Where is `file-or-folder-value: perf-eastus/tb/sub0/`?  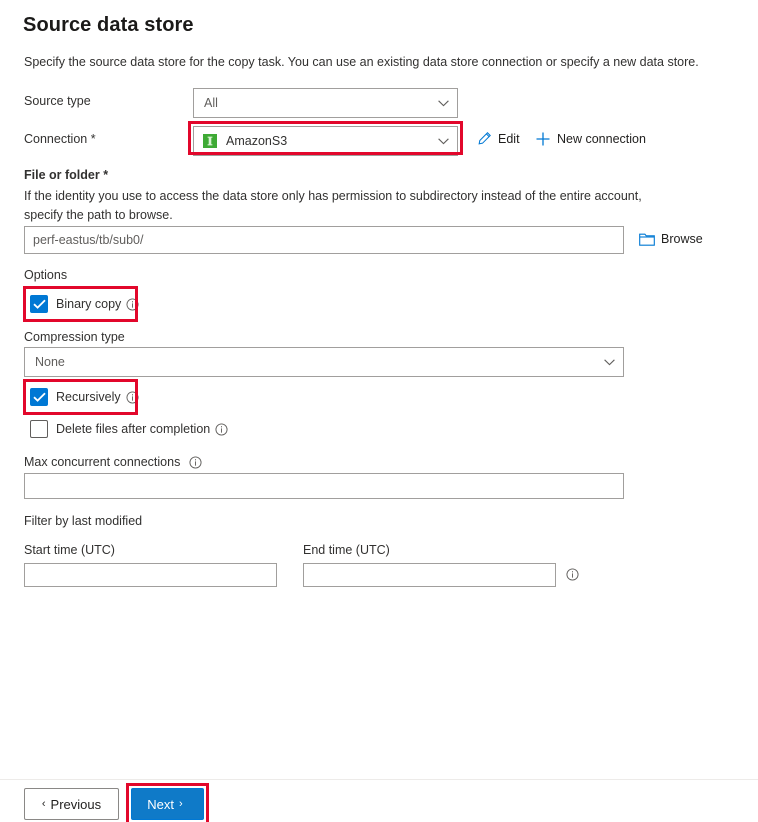
file-or-folder-value: perf-eastus/tb/sub0/ is located at coordinates (88, 240).